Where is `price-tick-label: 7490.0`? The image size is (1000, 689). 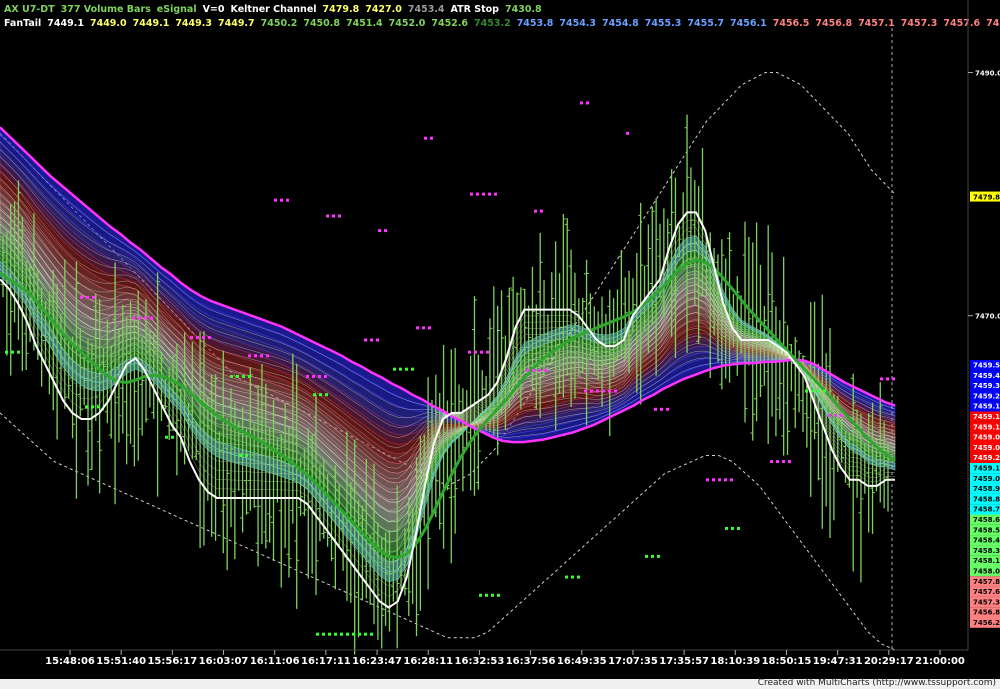
price-tick-label: 7490.0 is located at coordinates (987, 74).